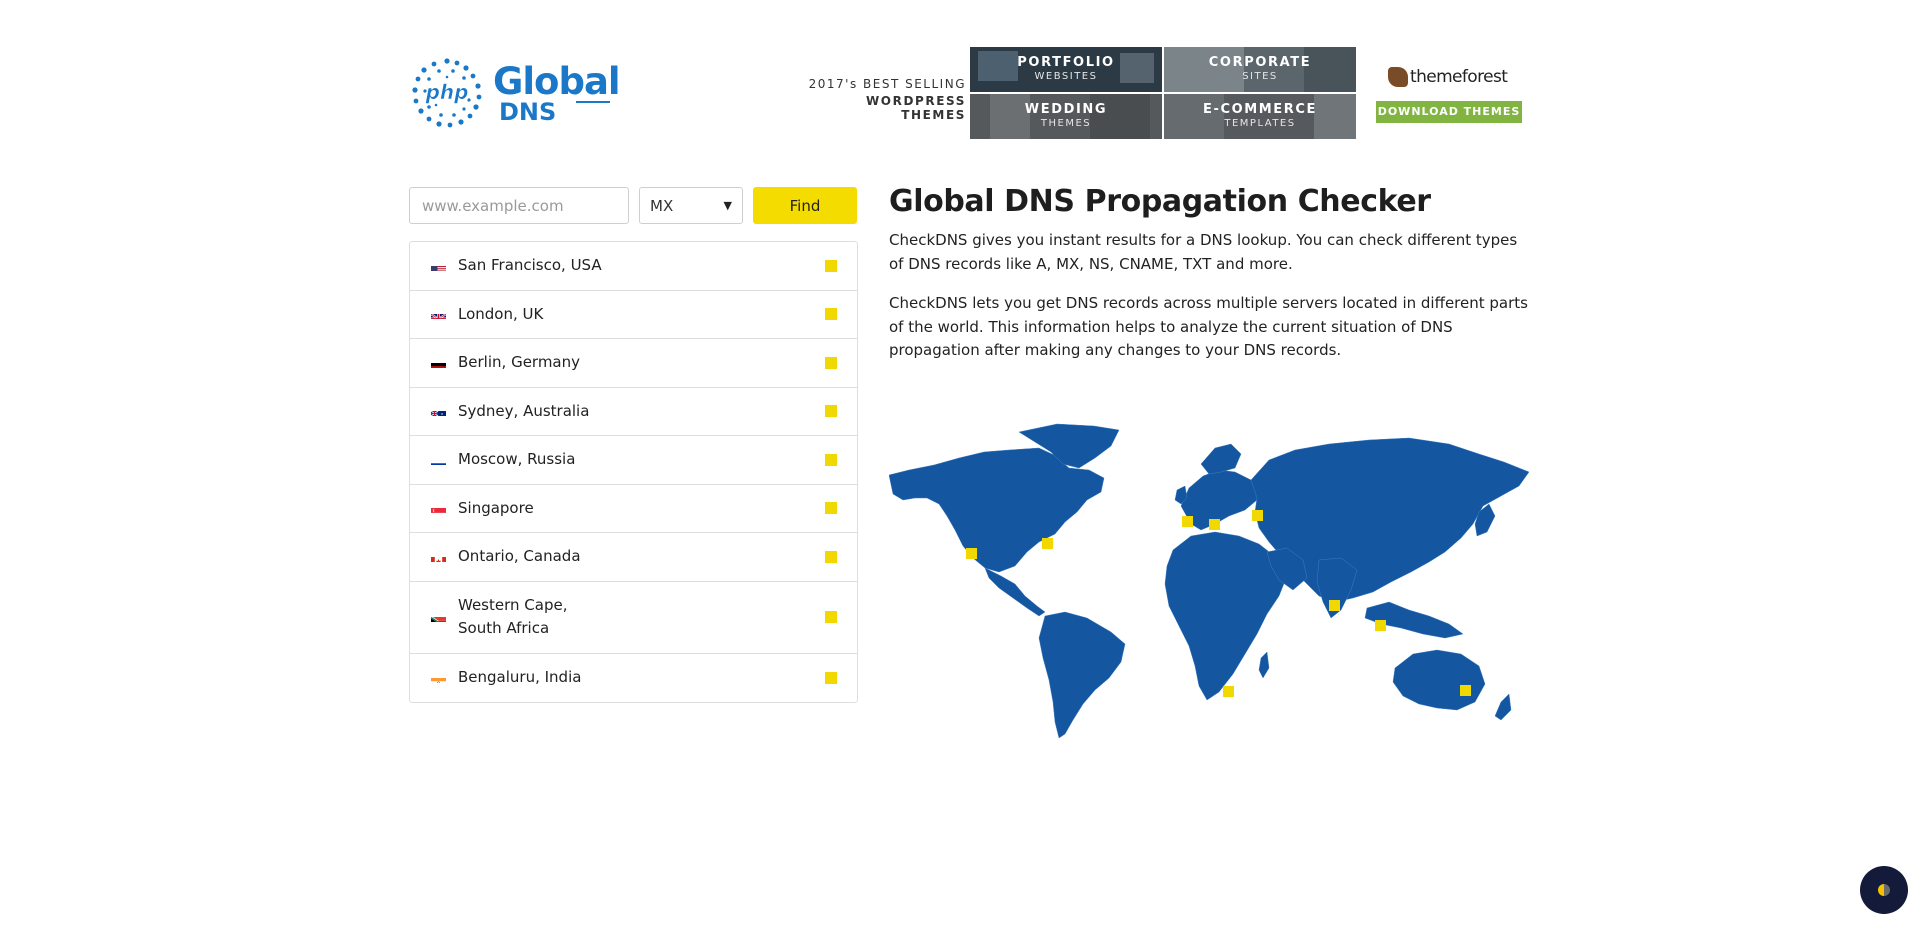 The image size is (1919, 932). What do you see at coordinates (593, 101) in the screenshot?
I see `logo-underline` at bounding box center [593, 101].